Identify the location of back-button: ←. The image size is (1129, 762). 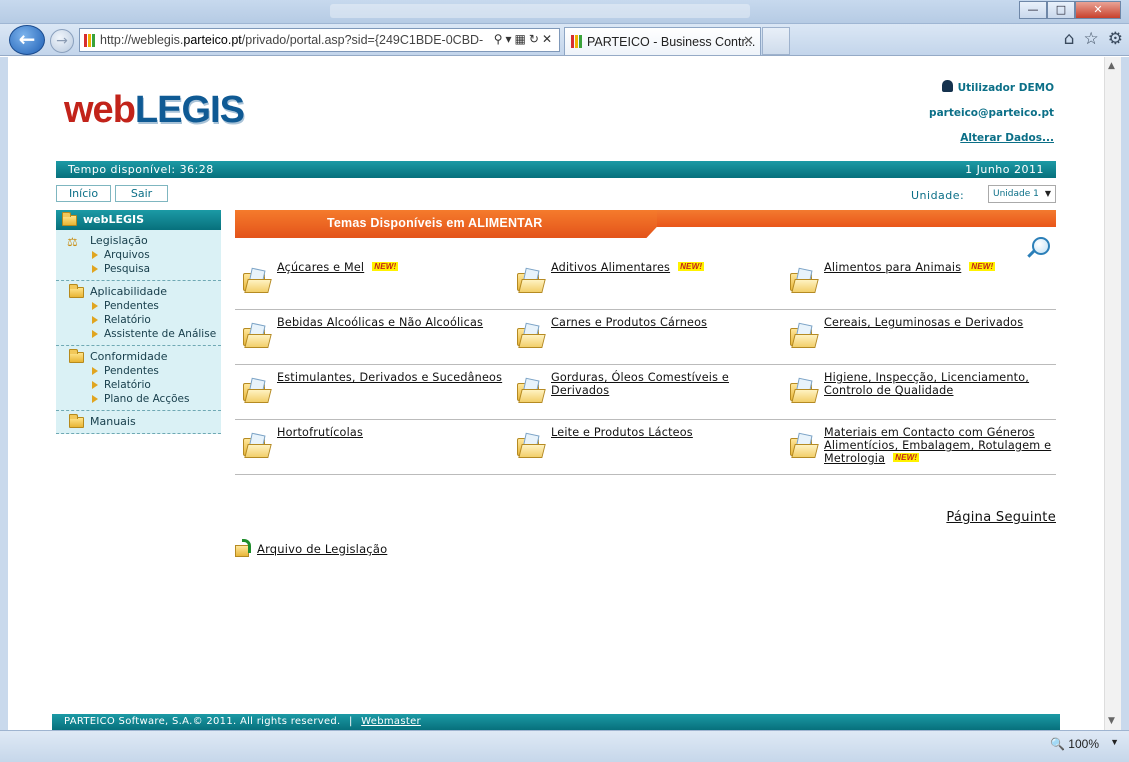
(27, 40).